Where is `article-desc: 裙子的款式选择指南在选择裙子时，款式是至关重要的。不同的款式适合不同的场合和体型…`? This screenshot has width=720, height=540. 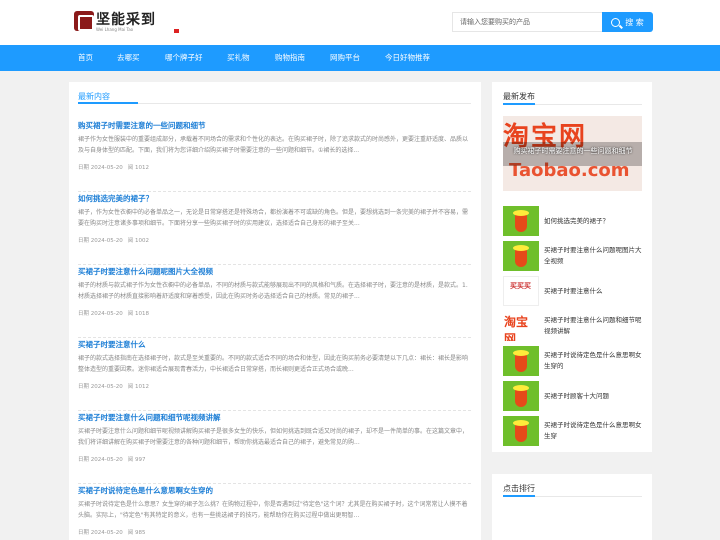 article-desc: 裙子的款式选择指南在选择裙子时，款式是至关重要的。不同的款式适合不同的场合和体型… is located at coordinates (273, 364).